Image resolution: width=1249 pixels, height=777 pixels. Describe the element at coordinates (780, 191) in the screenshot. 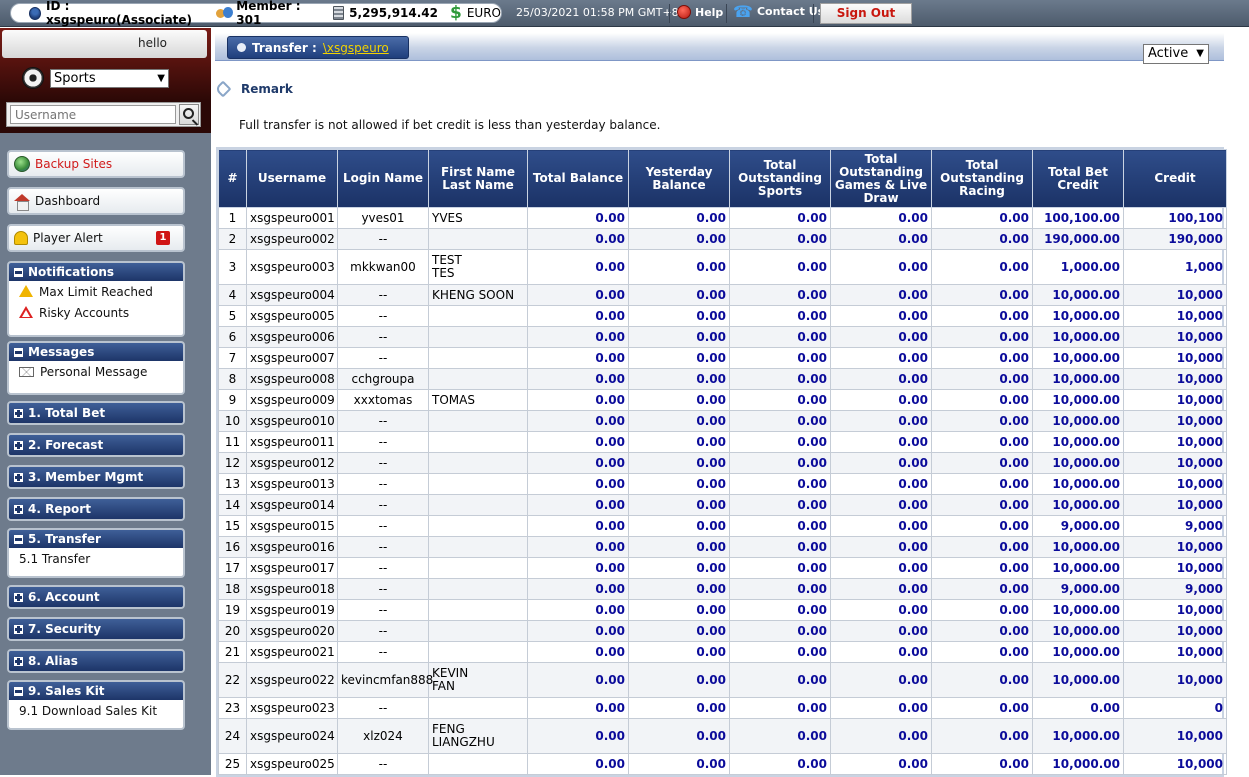

I see `col-line: Sports` at that location.